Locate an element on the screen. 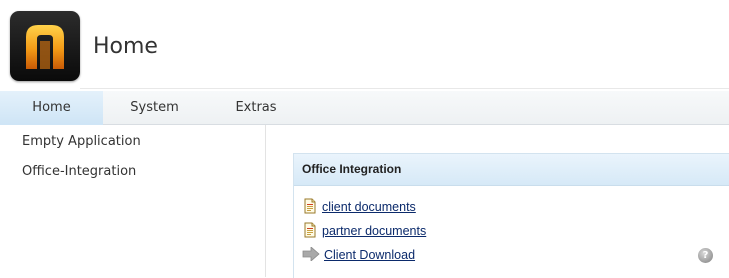 This screenshot has height=278, width=729. help-icon: ? is located at coordinates (705, 255).